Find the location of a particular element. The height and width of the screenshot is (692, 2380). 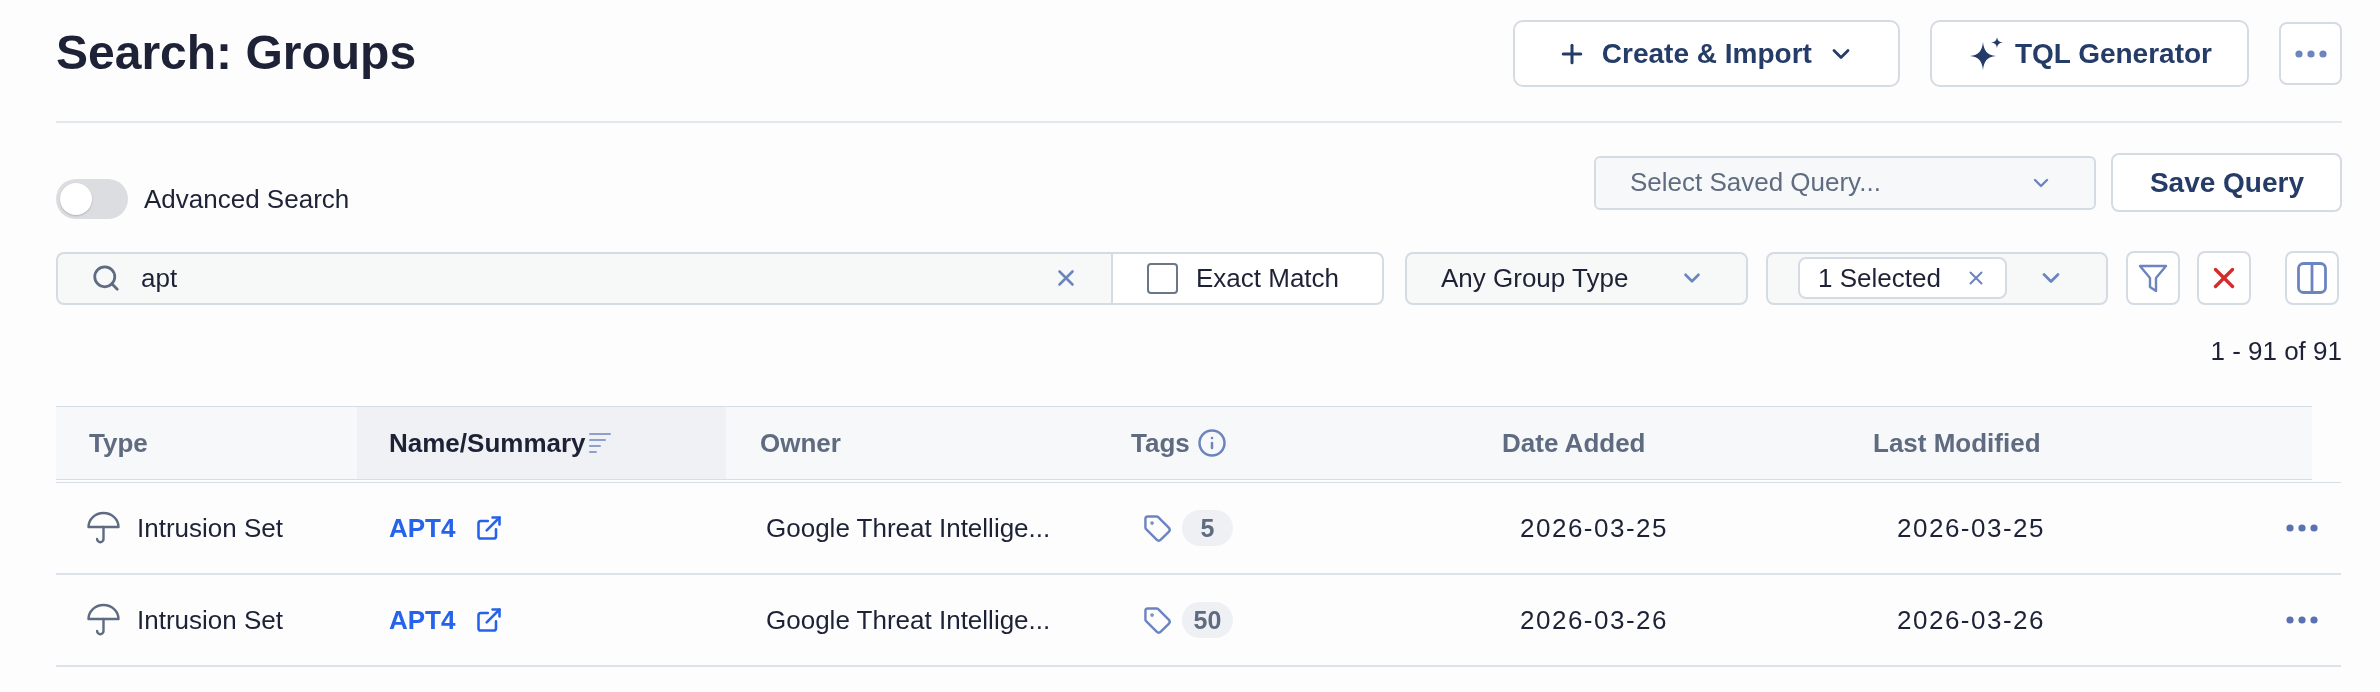

column-header: Date Added is located at coordinates (1653, 443).